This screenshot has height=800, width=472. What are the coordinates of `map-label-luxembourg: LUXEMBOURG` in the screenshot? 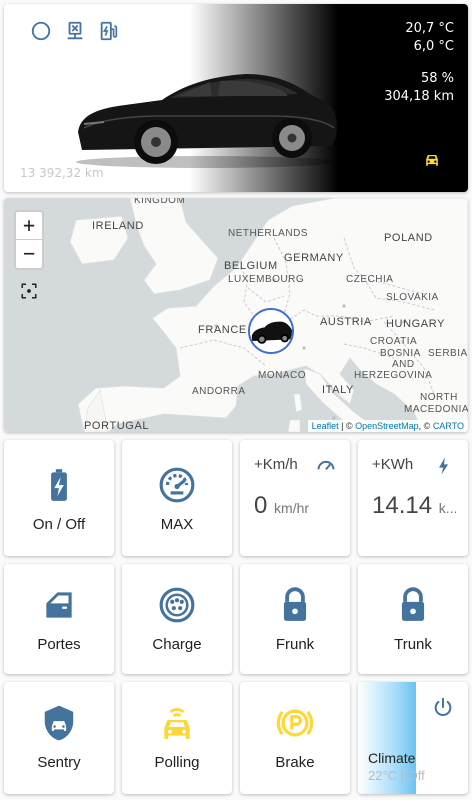 It's located at (266, 279).